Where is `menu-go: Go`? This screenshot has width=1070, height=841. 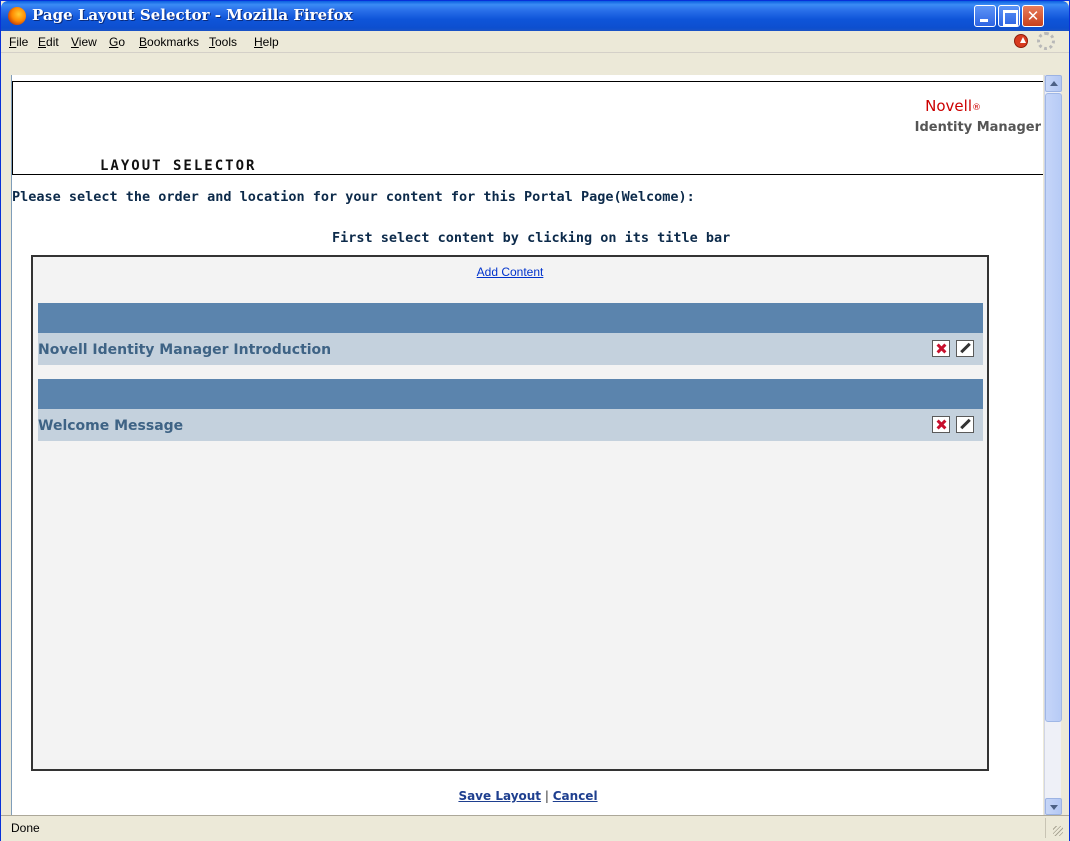
menu-go: Go is located at coordinates (117, 42).